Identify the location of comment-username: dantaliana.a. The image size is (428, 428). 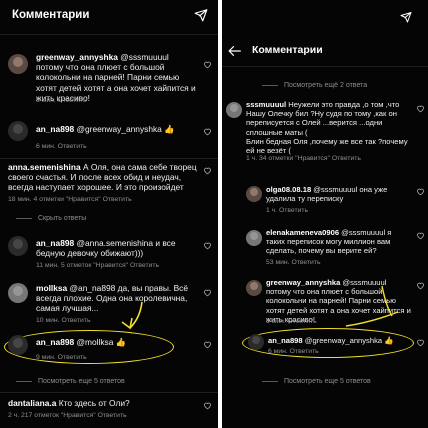
(32, 403).